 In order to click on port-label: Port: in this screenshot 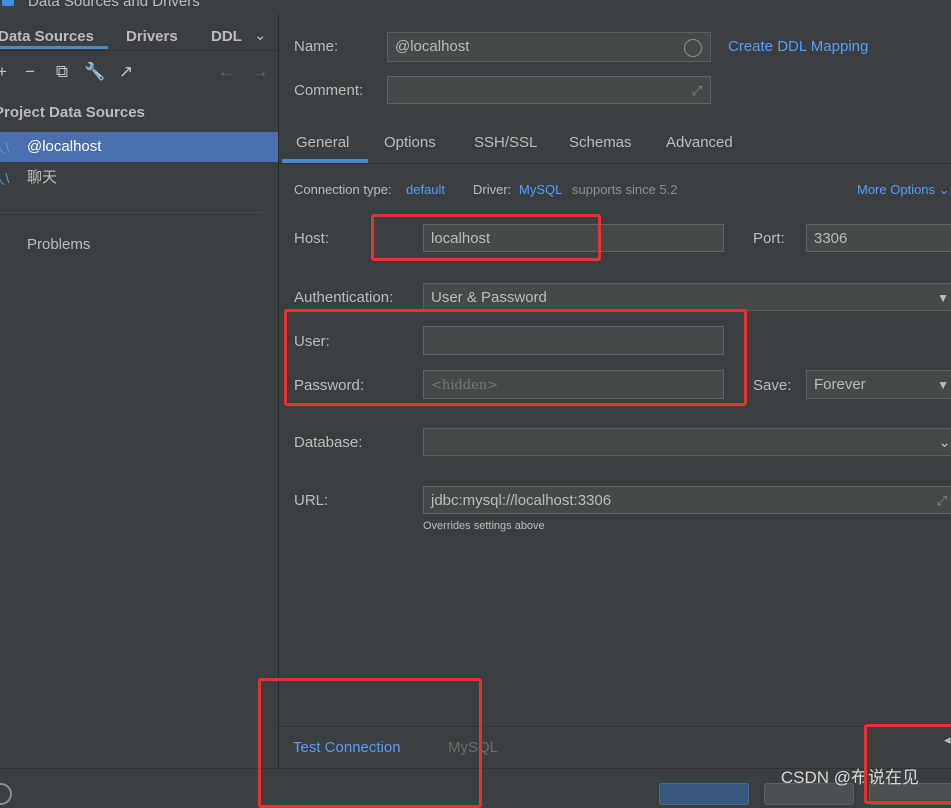, I will do `click(769, 238)`.